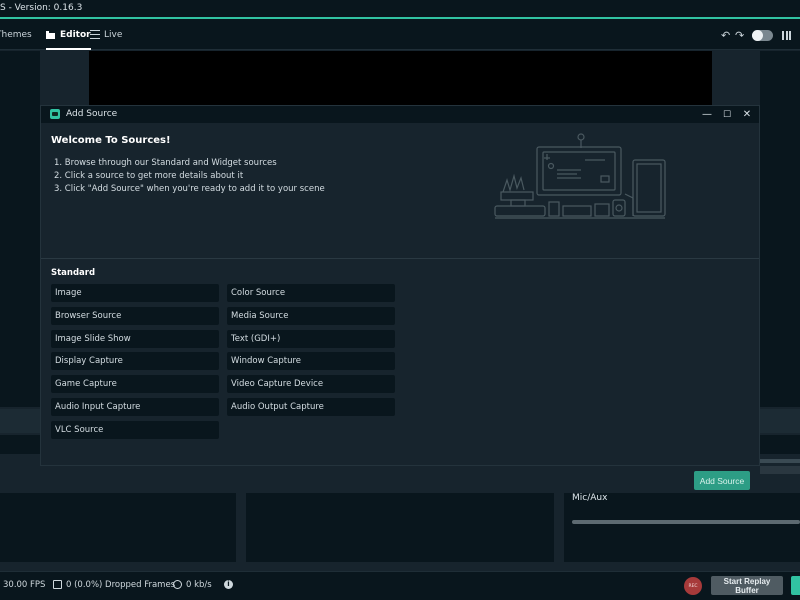 The height and width of the screenshot is (600, 800). I want to click on source-video-capture: Video Capture Device, so click(311, 384).